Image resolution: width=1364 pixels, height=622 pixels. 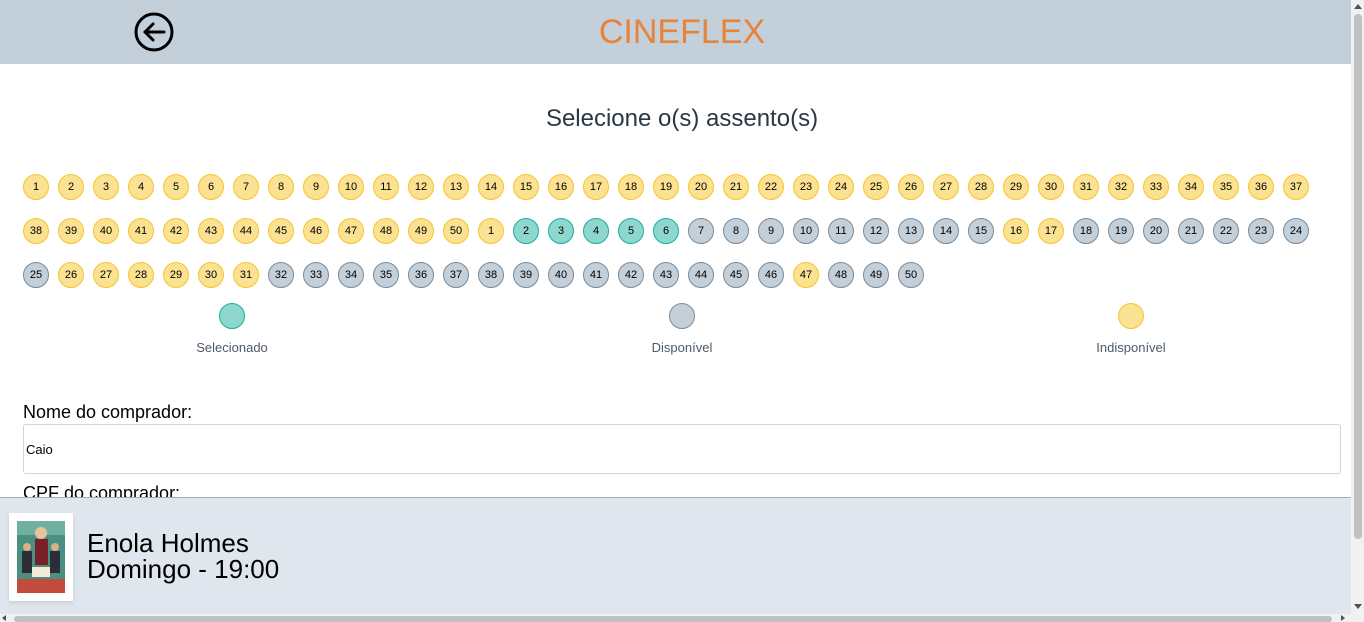 What do you see at coordinates (841, 275) in the screenshot?
I see `seat-available: 48` at bounding box center [841, 275].